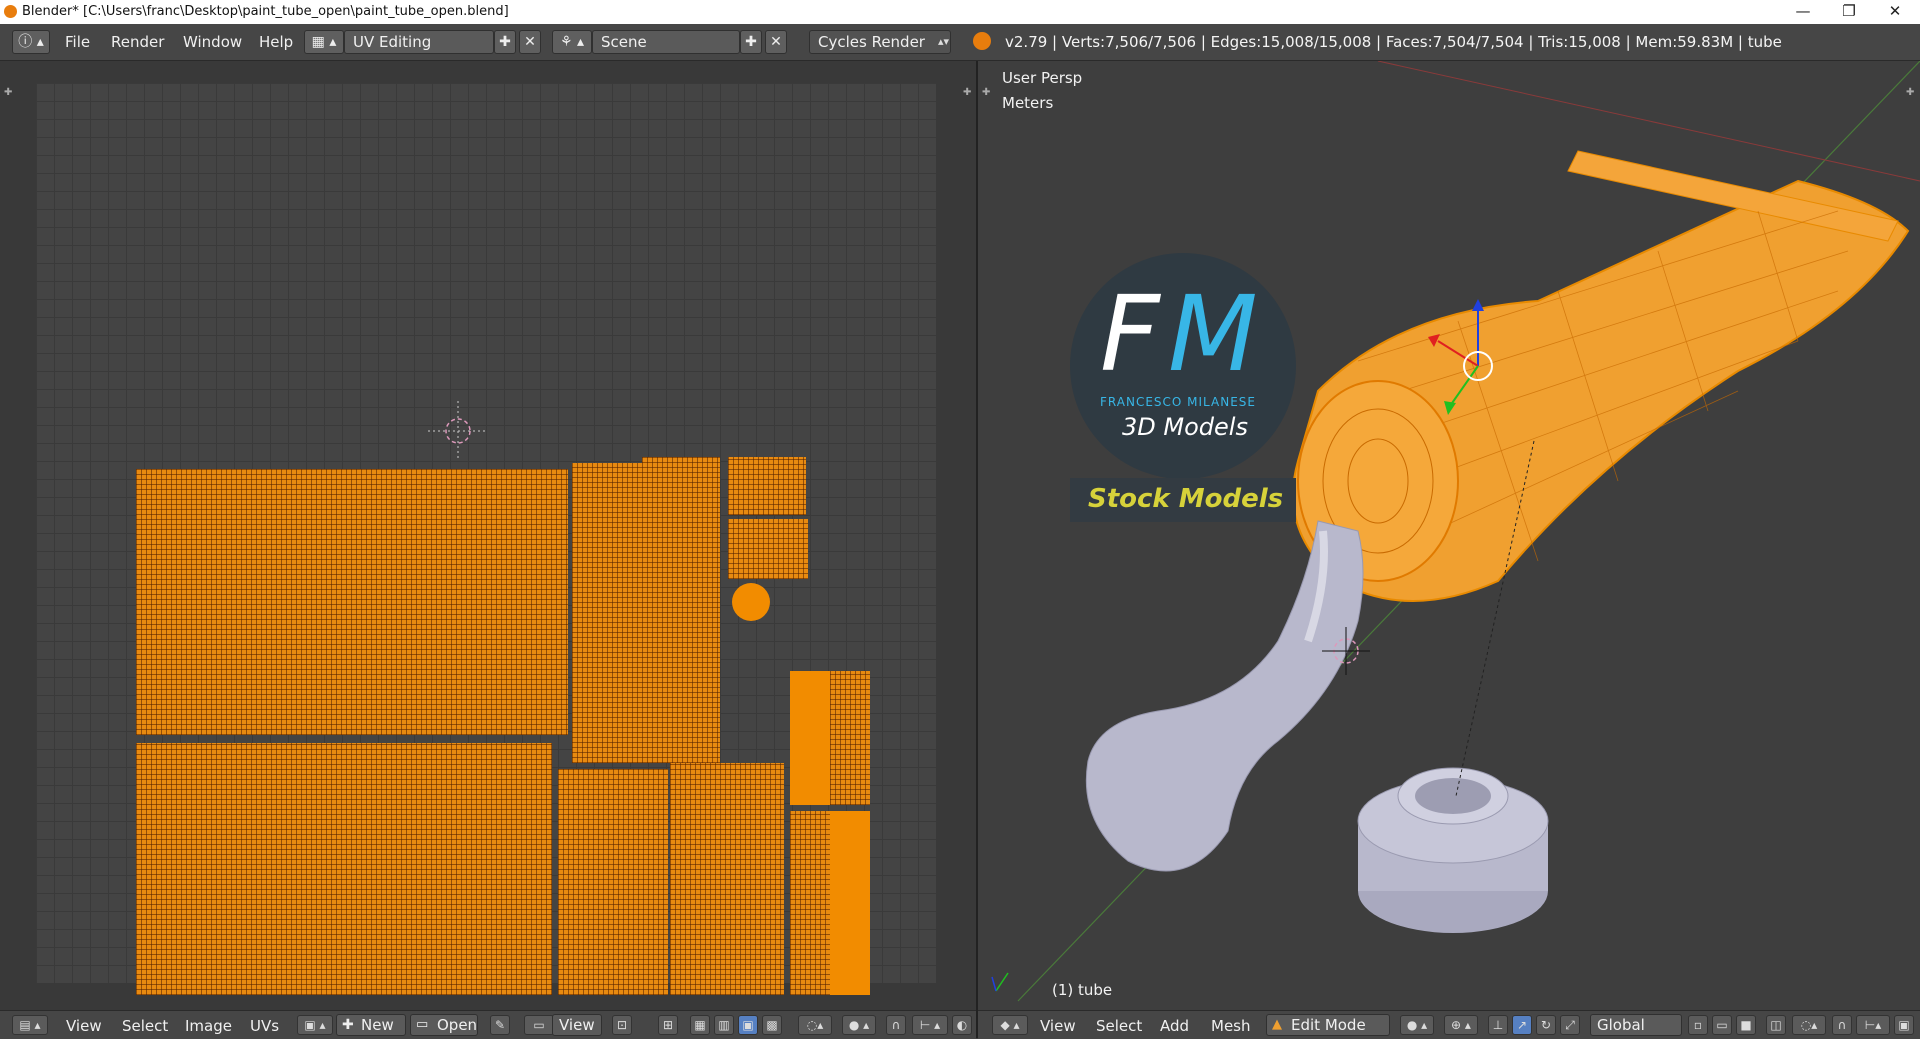 The height and width of the screenshot is (1039, 1920). I want to click on info-editor-type-icon: ⓘ ▴, so click(31, 42).